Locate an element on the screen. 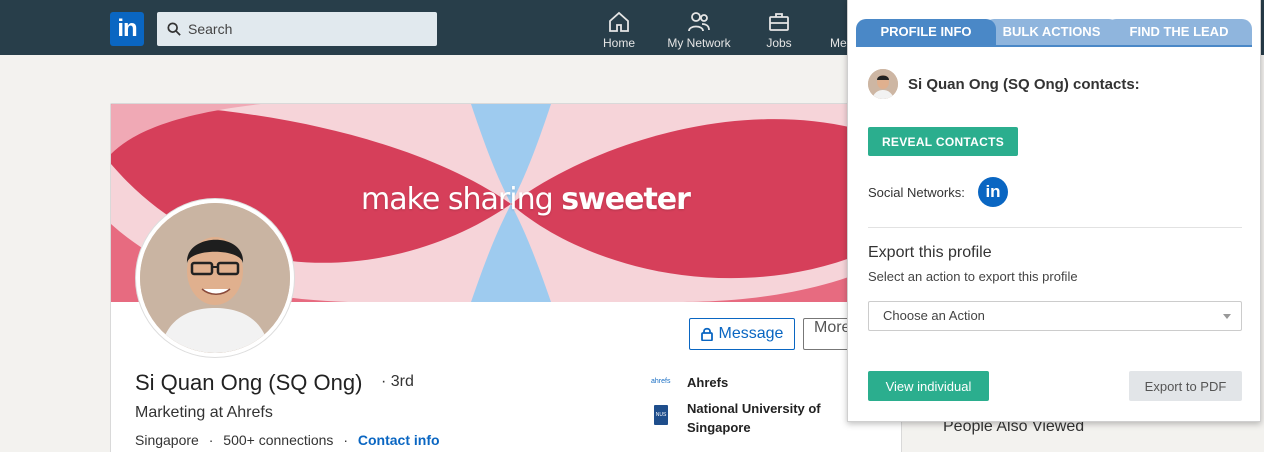  banner-text-plain: make sharing is located at coordinates (461, 199).